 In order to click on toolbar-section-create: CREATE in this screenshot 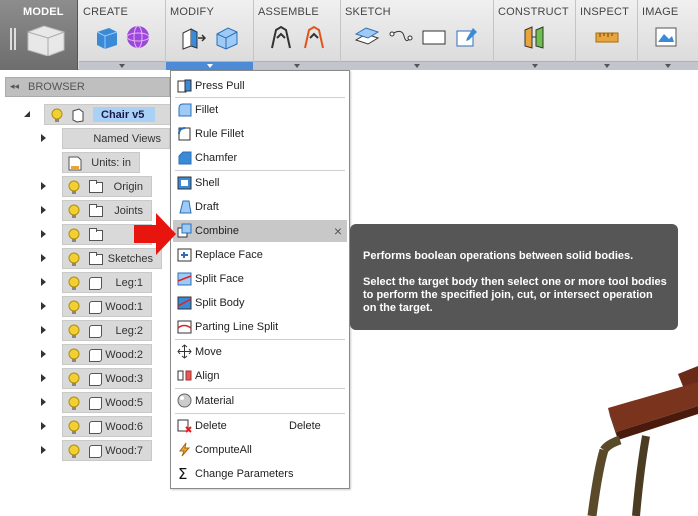, I will do `click(122, 35)`.